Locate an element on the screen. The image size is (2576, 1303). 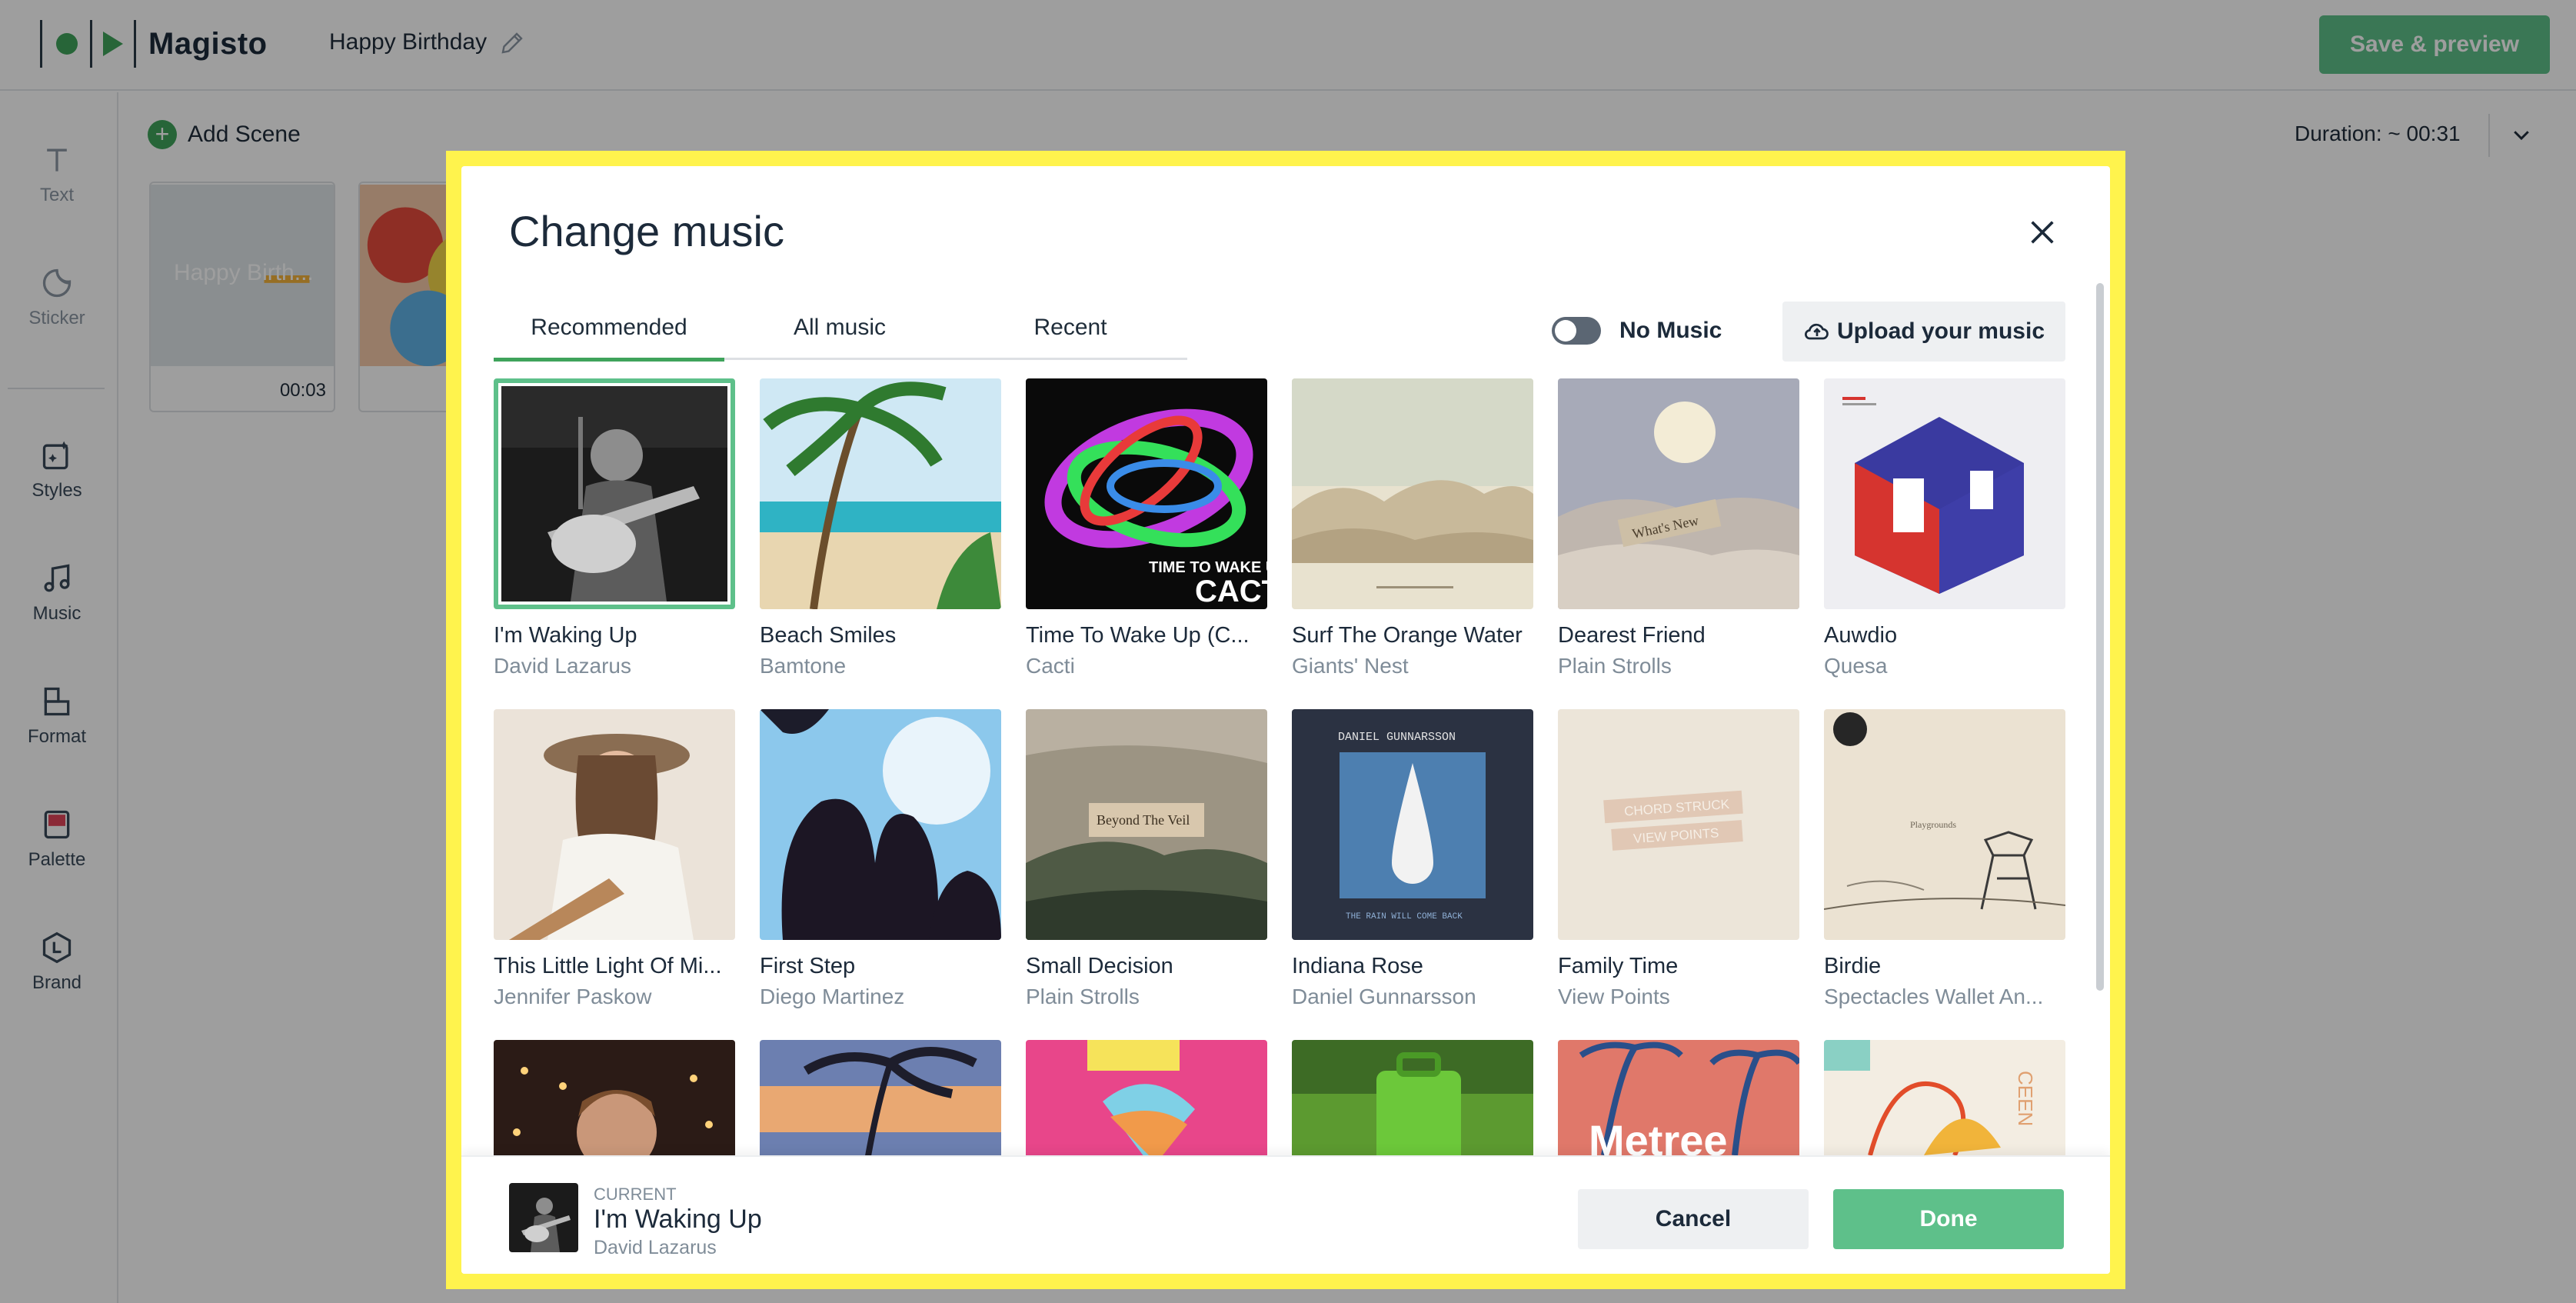
cover-art-lifeguard-tower: Playgrounds is located at coordinates (1945, 825).